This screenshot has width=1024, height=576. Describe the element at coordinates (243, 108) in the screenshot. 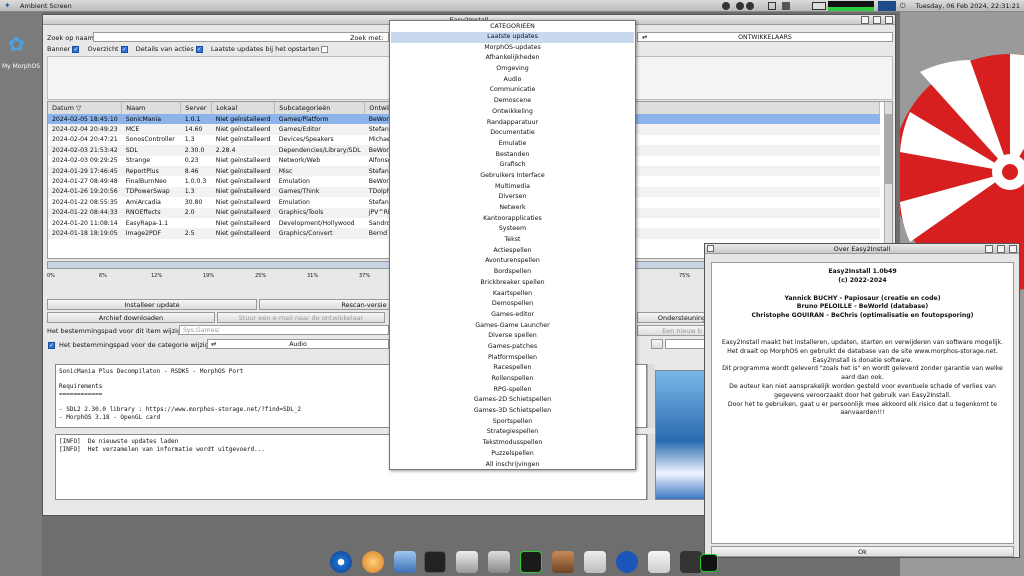

I see `column-header-local: Lokaal` at that location.